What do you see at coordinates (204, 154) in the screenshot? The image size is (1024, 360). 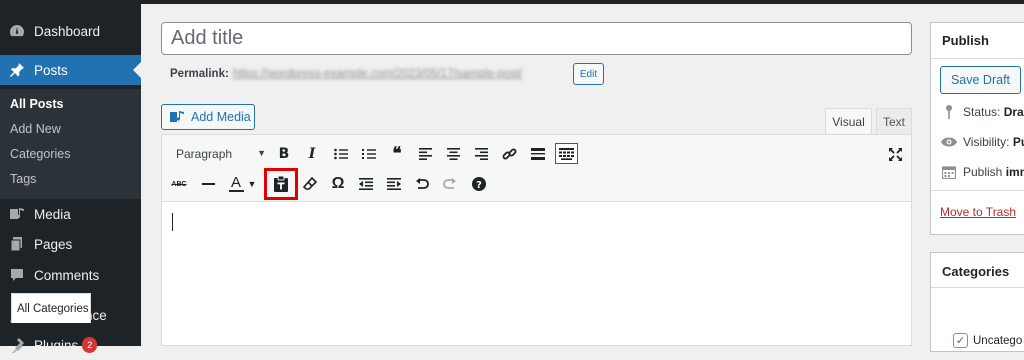 I see `format-select-value: Paragraph` at bounding box center [204, 154].